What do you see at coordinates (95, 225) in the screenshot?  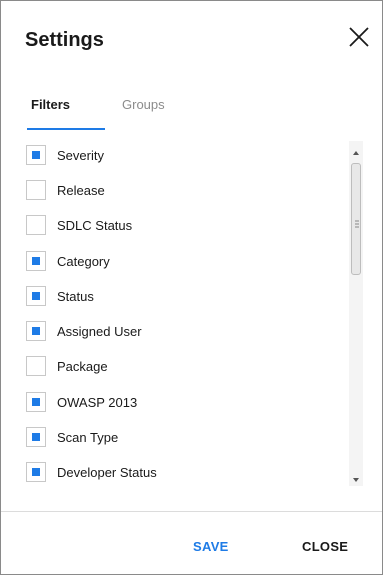 I see `filter-label: SDLC Status` at bounding box center [95, 225].